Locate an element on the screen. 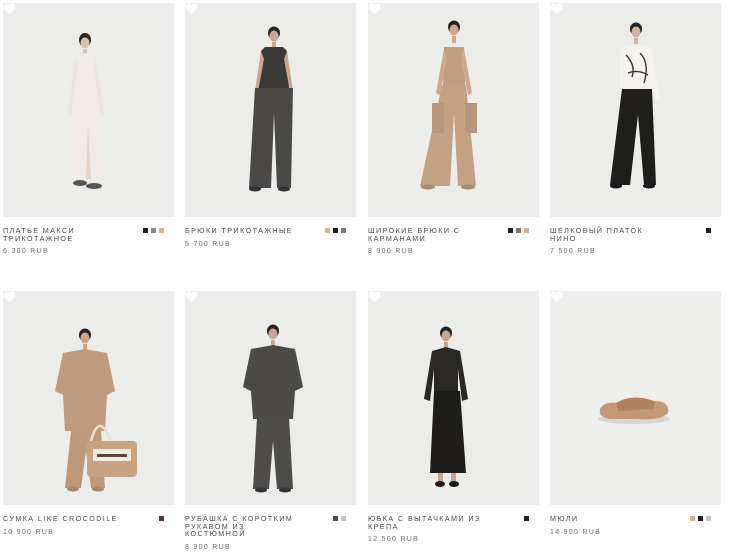 Image resolution: width=730 pixels, height=559 pixels. product-name: СУМКА LIKE CROCODILE is located at coordinates (62, 519).